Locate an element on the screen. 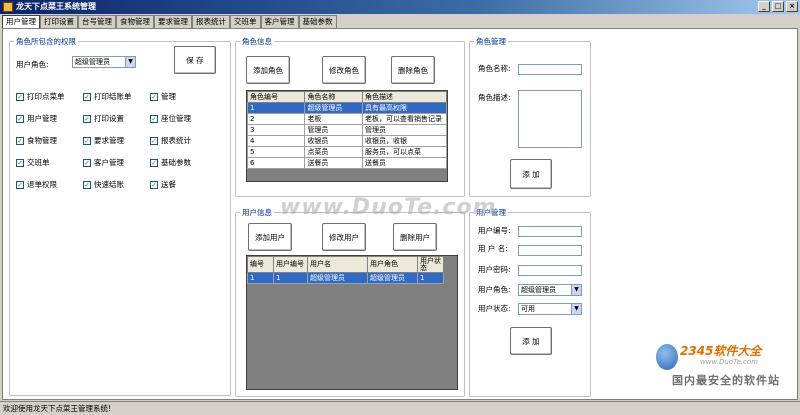 The image size is (800, 415). role-select: 超级管理员 ▼ is located at coordinates (104, 62).